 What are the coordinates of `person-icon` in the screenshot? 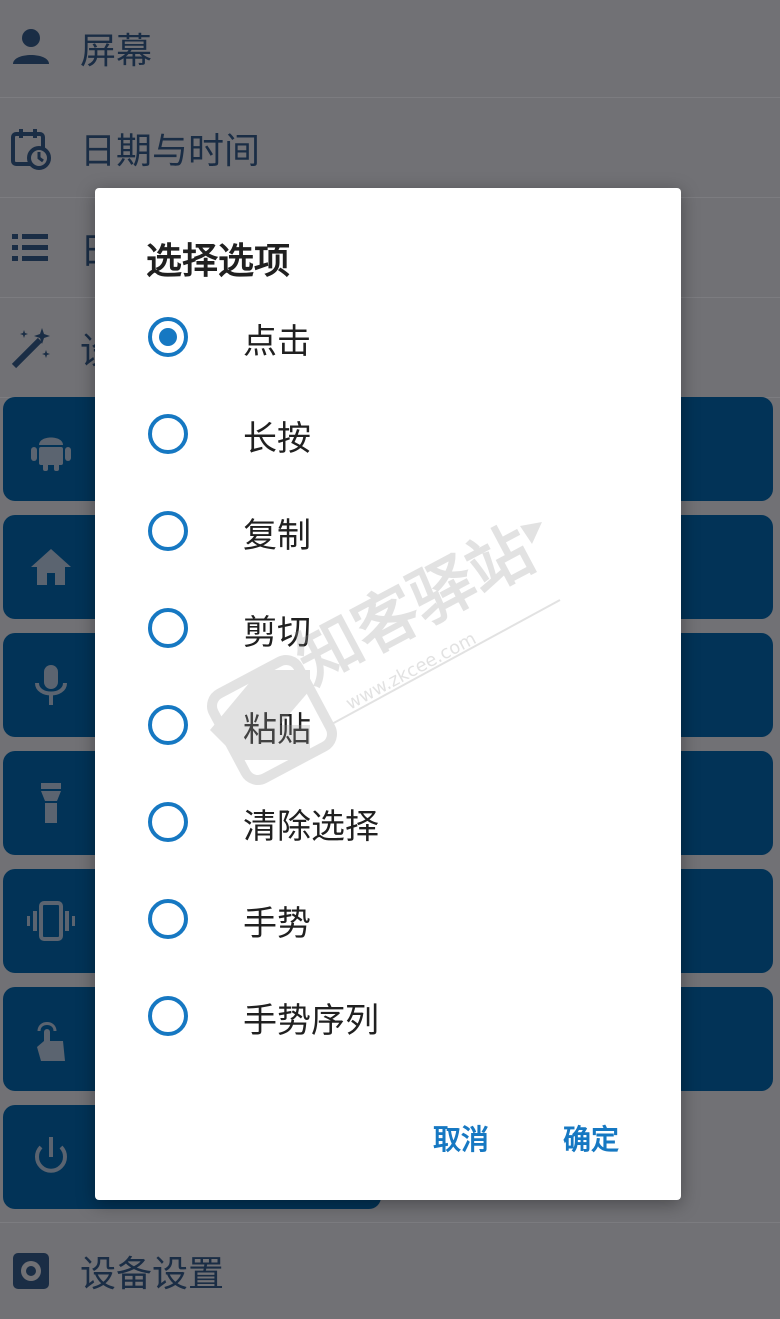 It's located at (31, 46).